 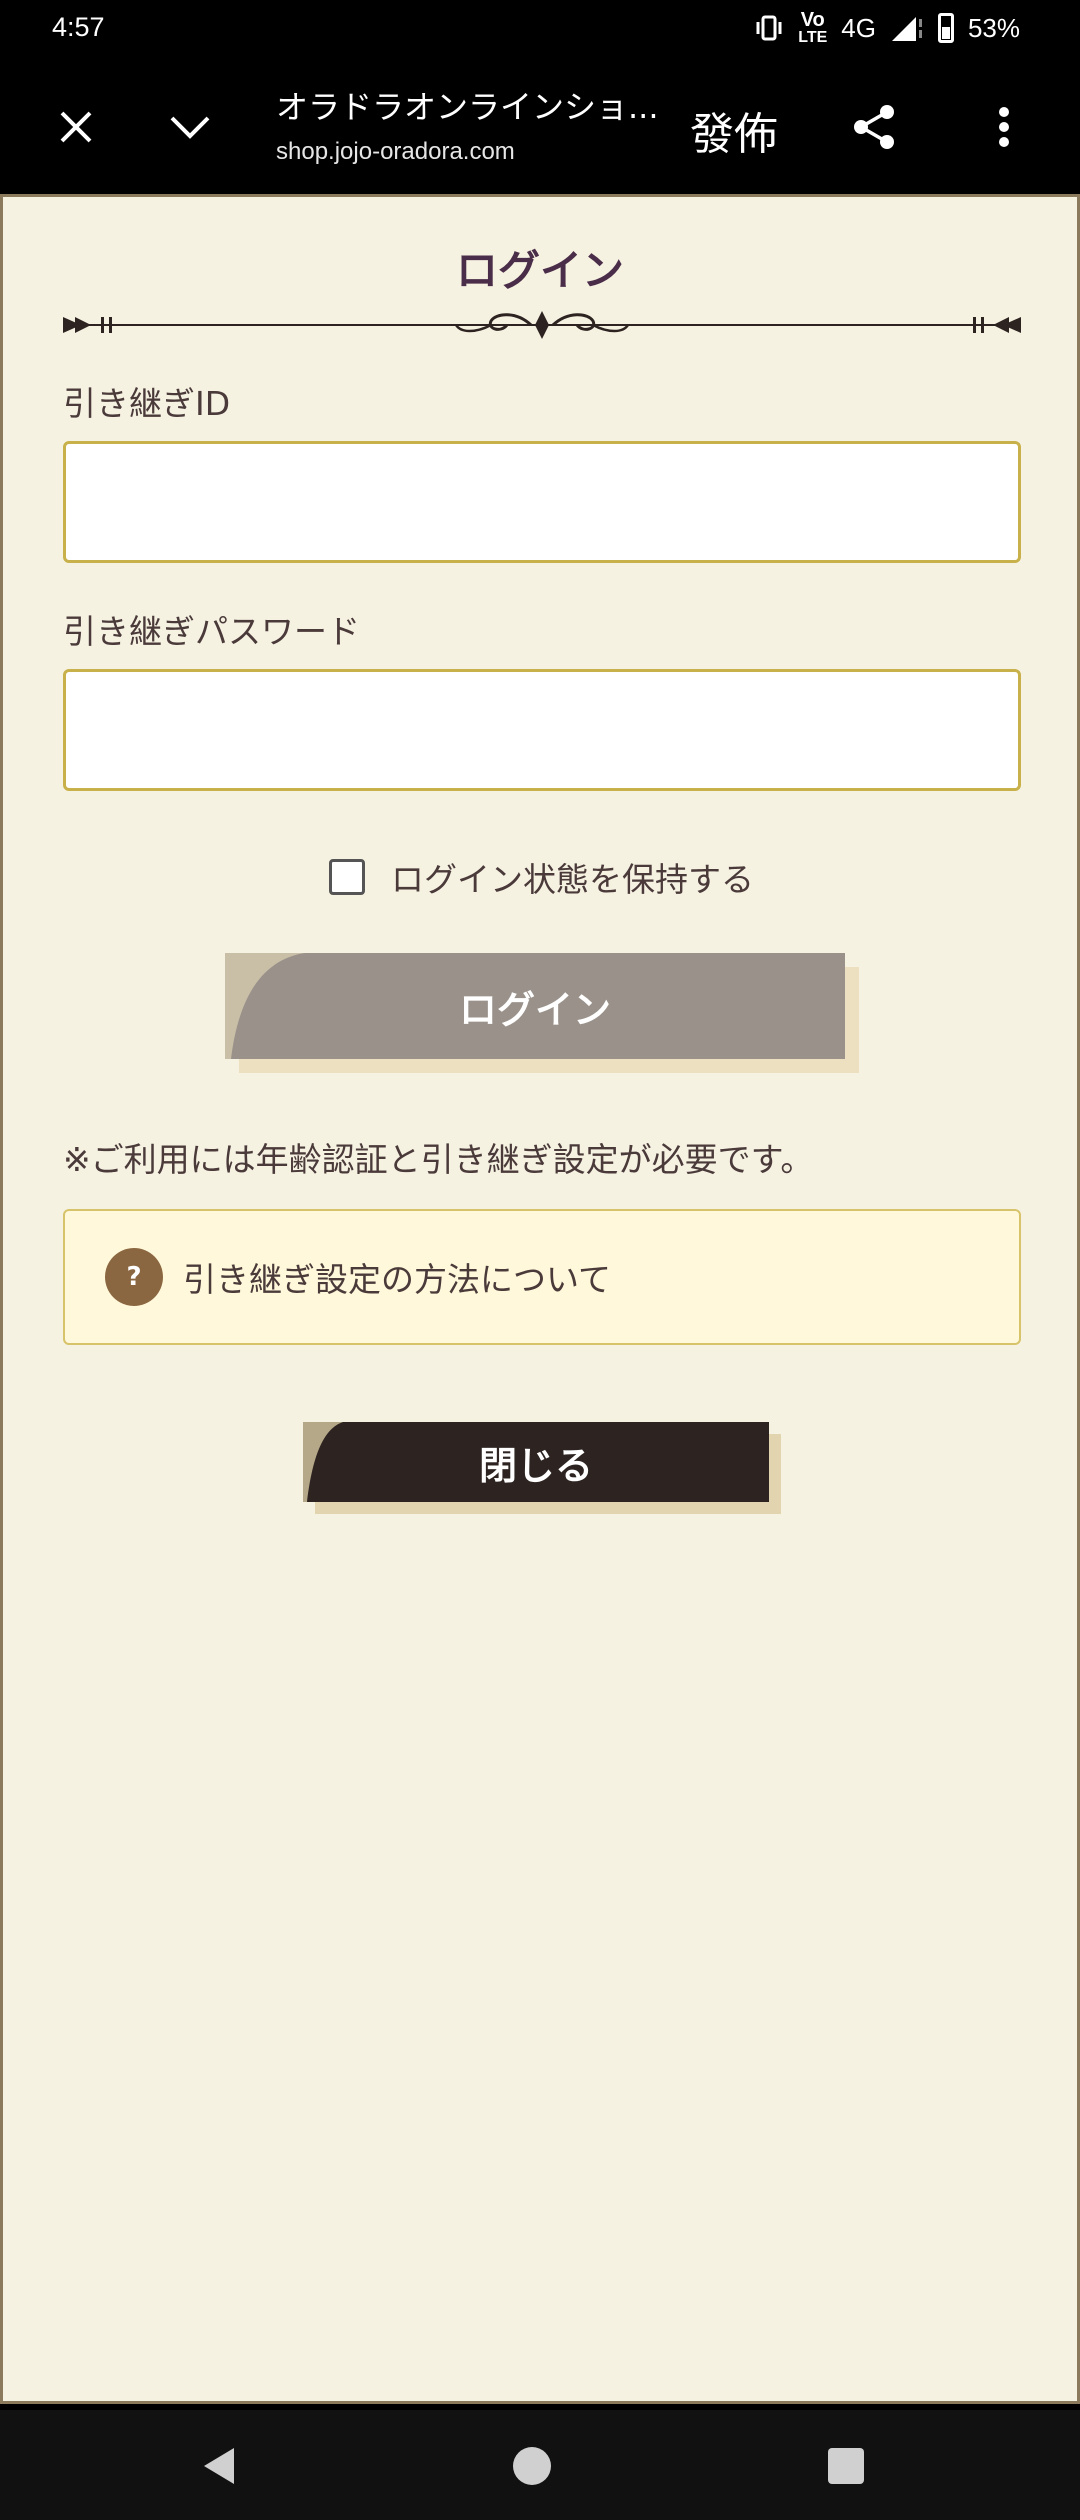 What do you see at coordinates (813, 37) in the screenshot?
I see `volte-bottom: LTE` at bounding box center [813, 37].